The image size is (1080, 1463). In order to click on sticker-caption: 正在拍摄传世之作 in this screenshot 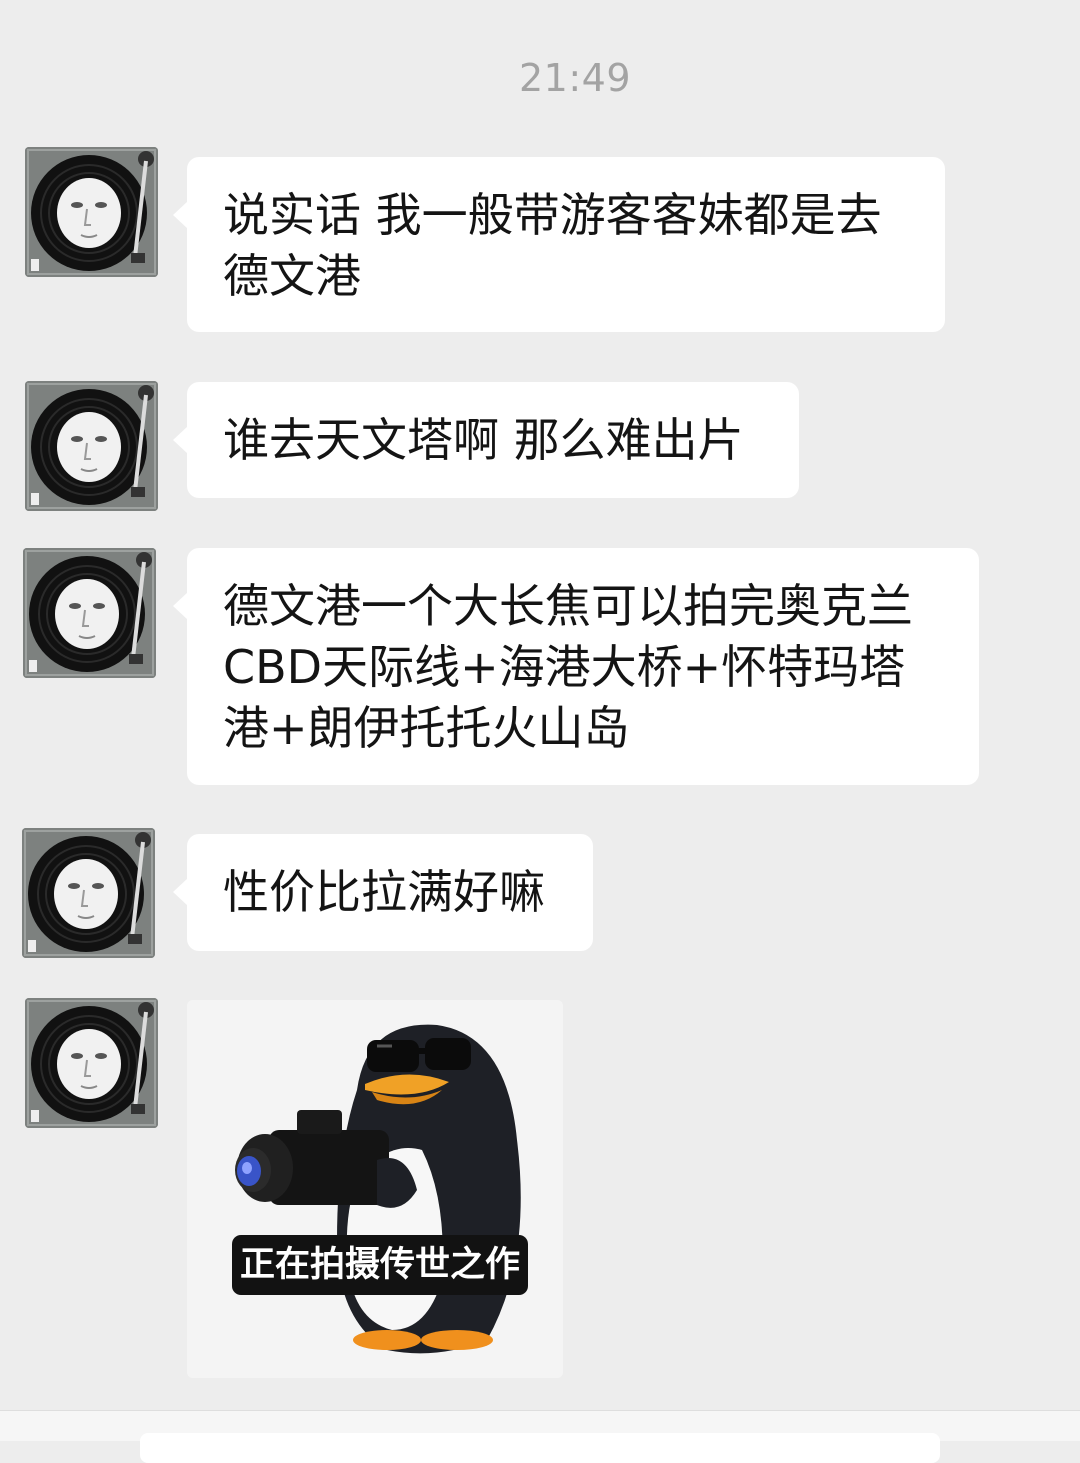, I will do `click(380, 1265)`.